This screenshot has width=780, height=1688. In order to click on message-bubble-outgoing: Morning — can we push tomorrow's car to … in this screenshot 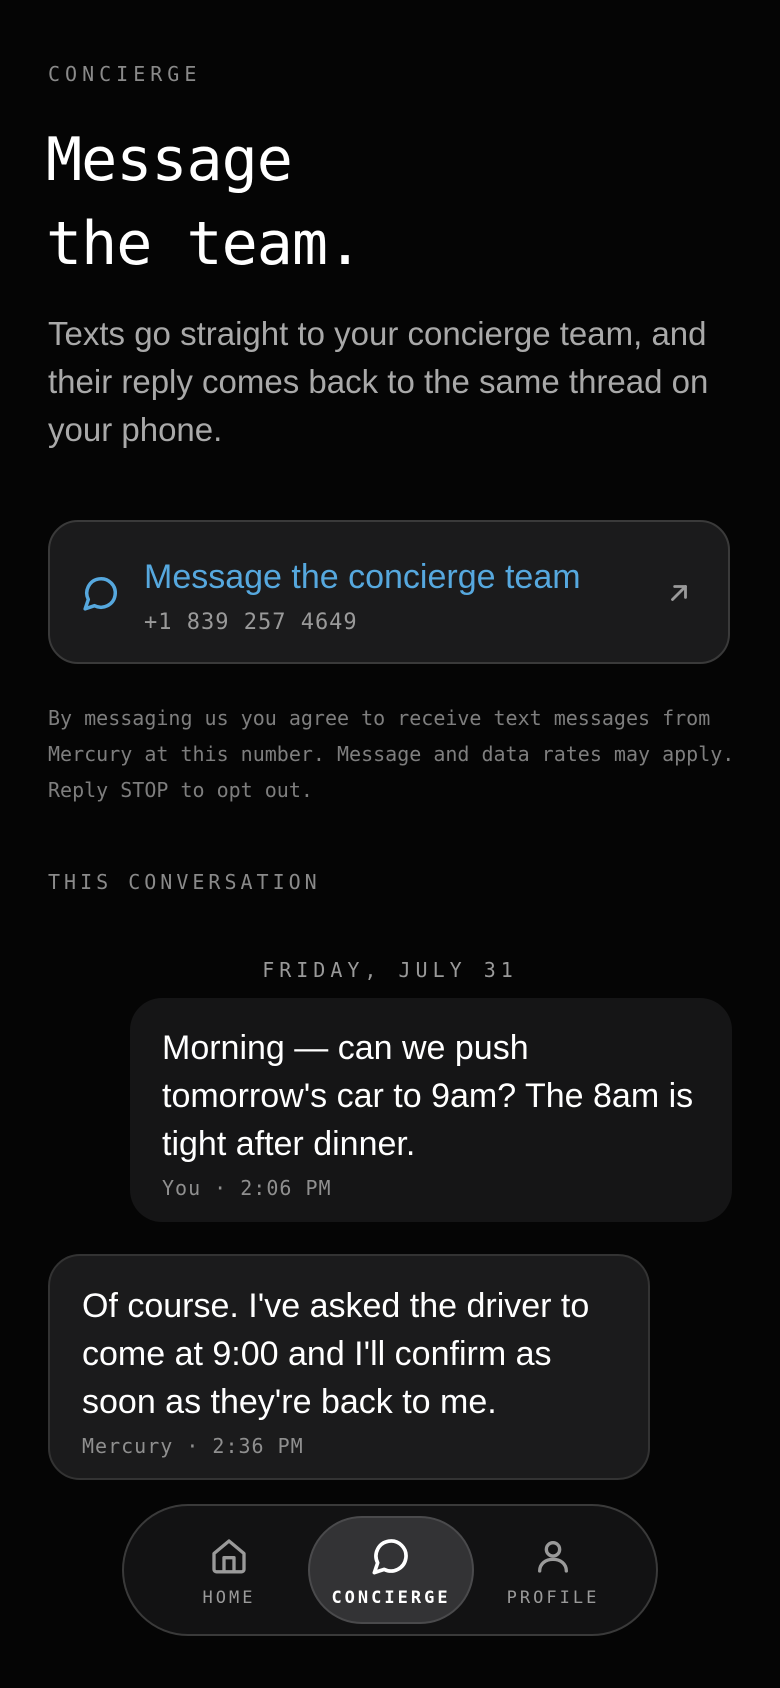, I will do `click(431, 1110)`.